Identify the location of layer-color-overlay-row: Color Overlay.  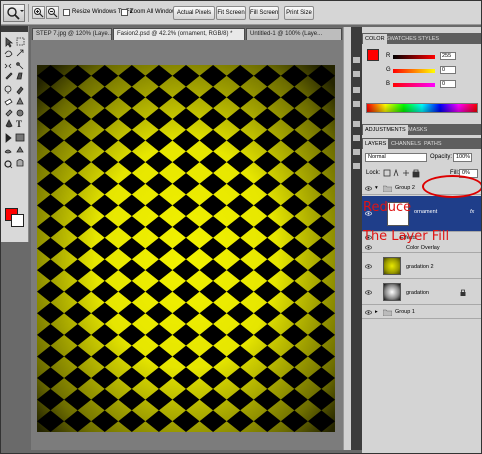
(421, 248).